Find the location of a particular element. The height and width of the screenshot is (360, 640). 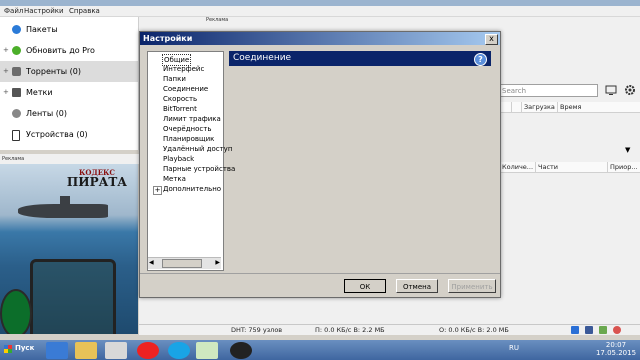

submarine-image is located at coordinates (63, 211).